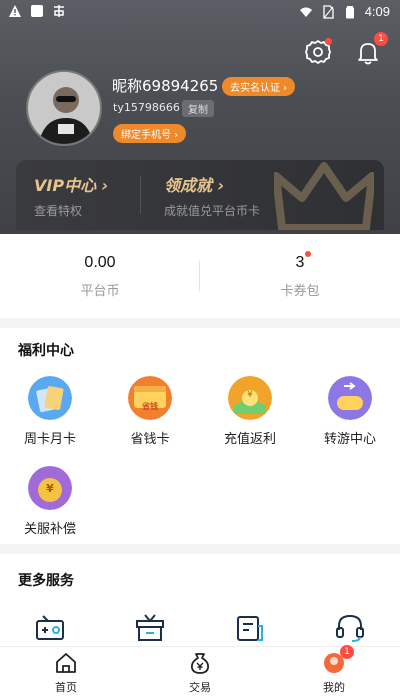  Describe the element at coordinates (200, 600) in the screenshot. I see `more-services: 更多服务` at that location.